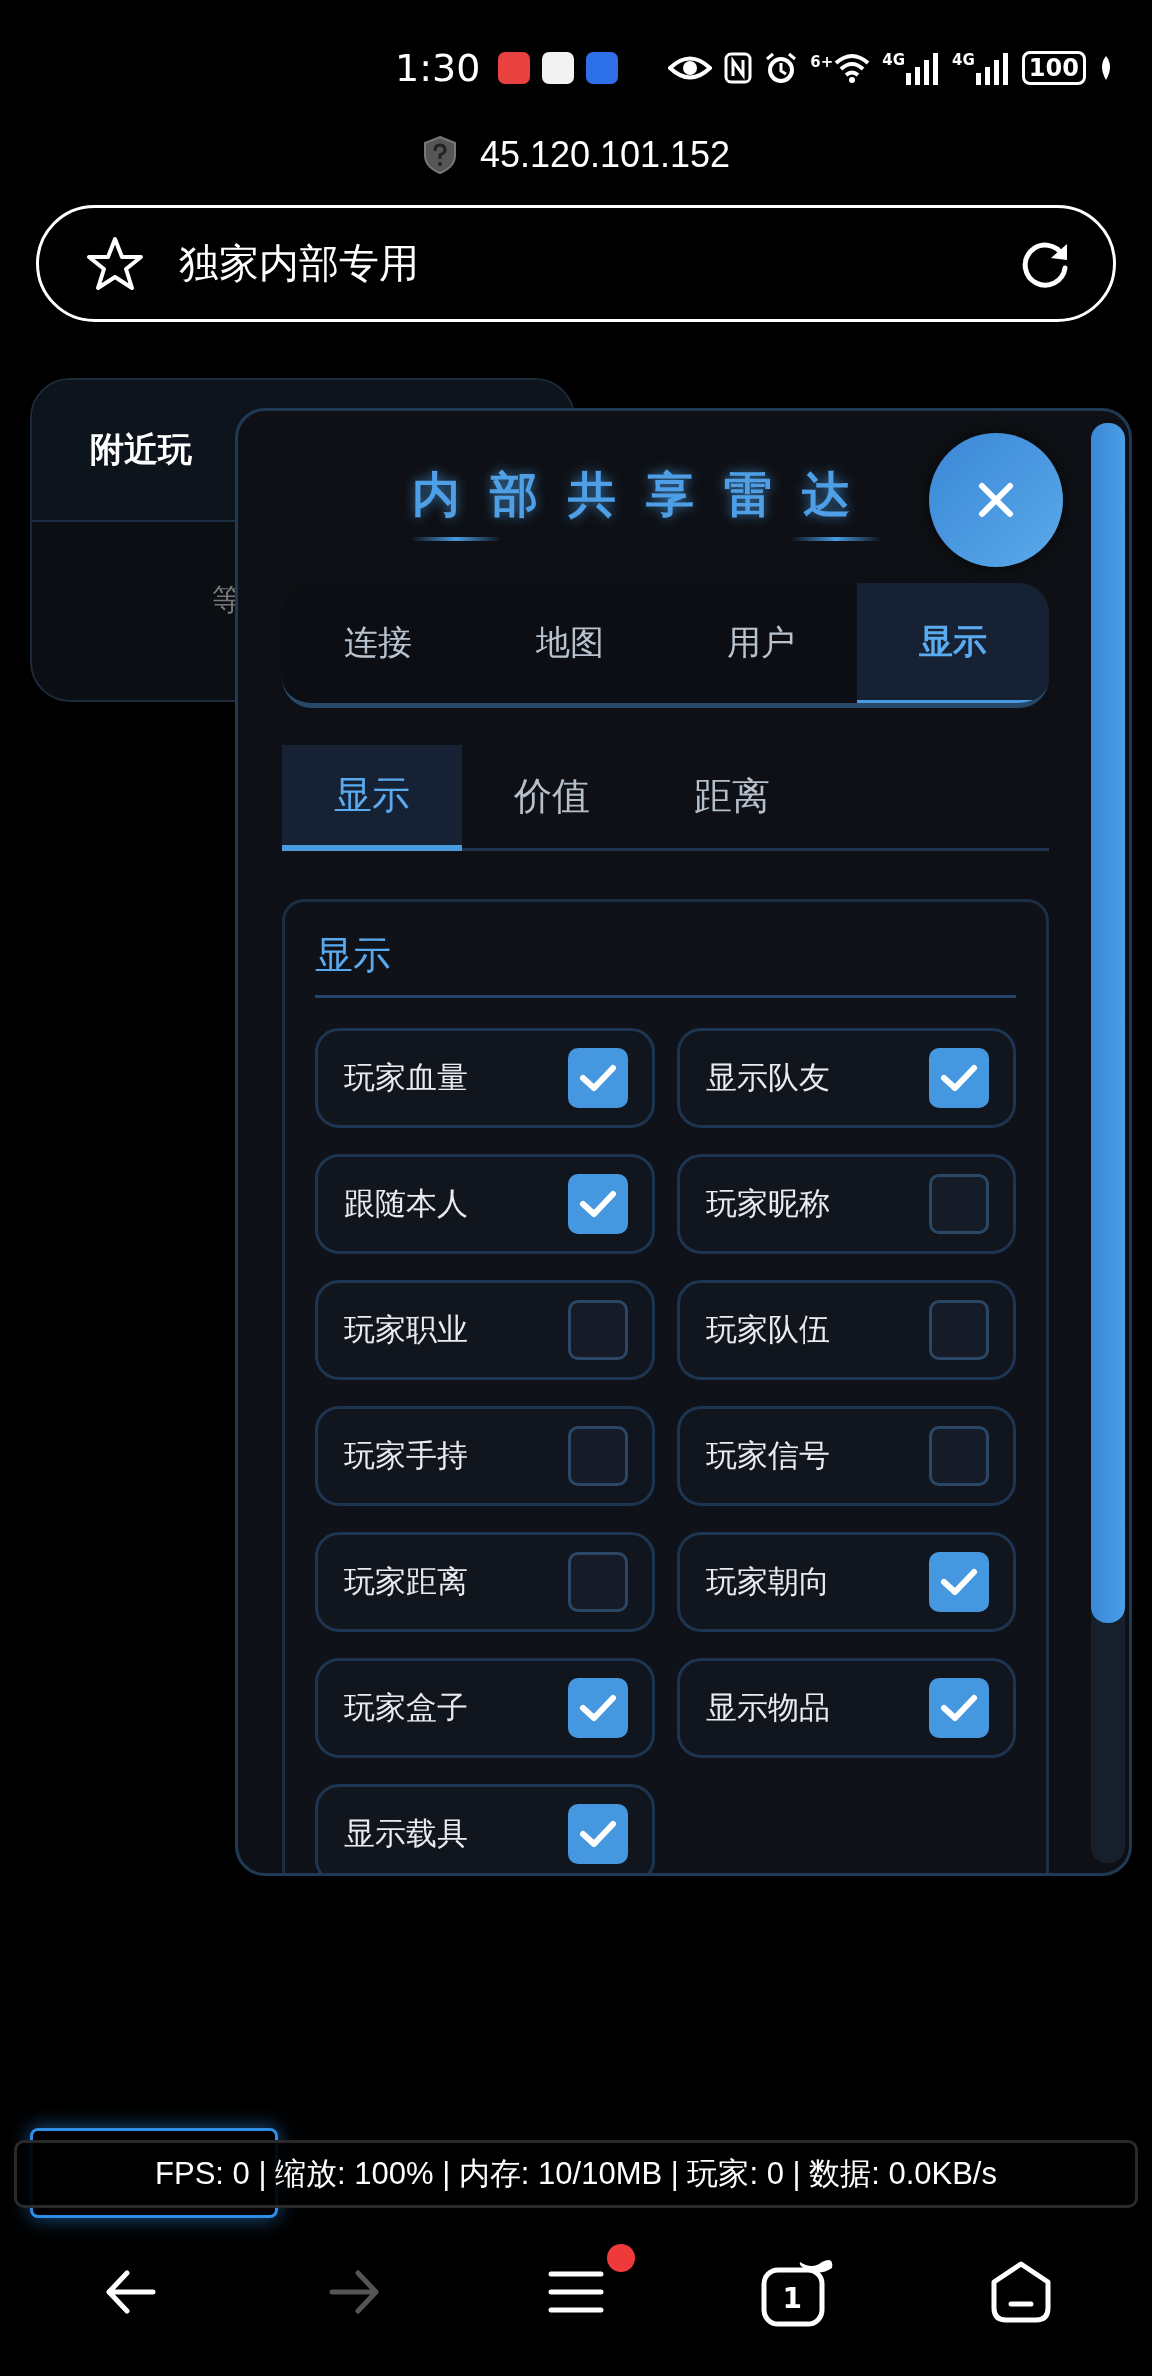  Describe the element at coordinates (485, 1330) in the screenshot. I see `option-row: 玩家职业` at that location.